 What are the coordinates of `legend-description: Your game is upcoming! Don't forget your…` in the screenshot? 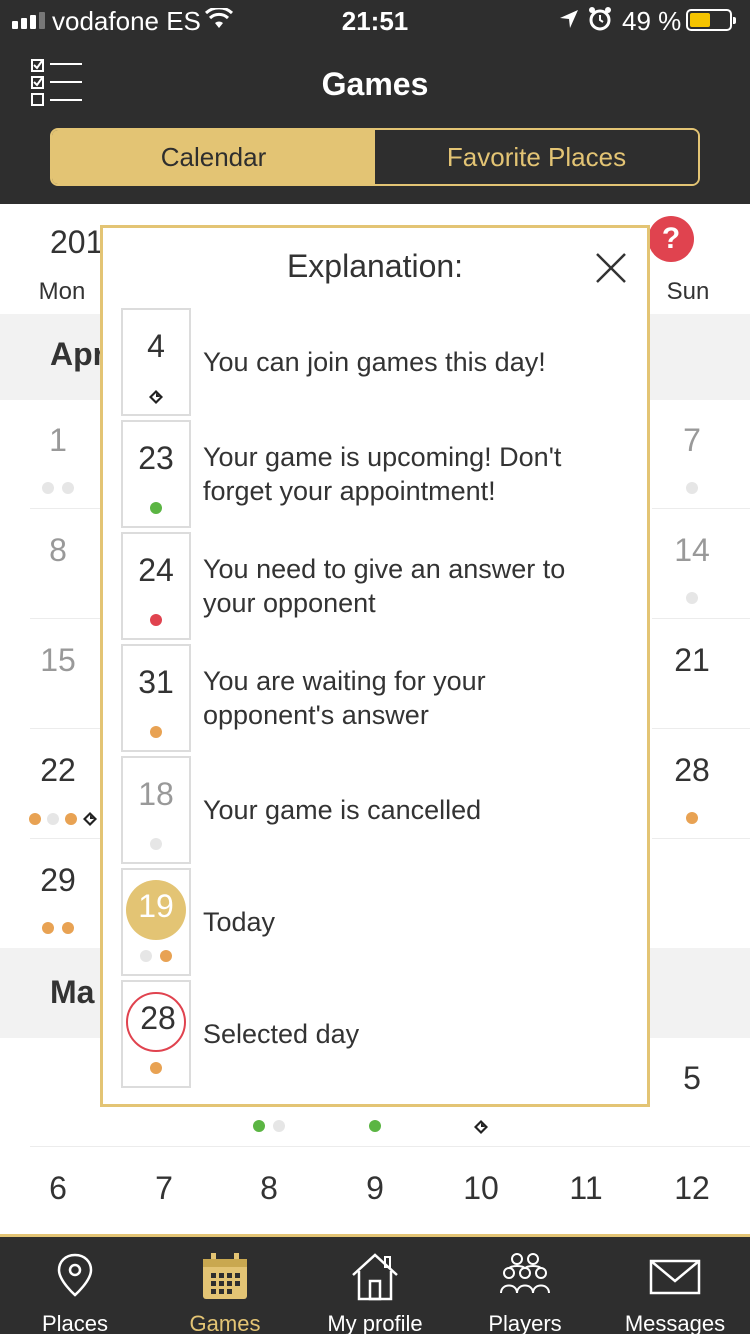 It's located at (382, 474).